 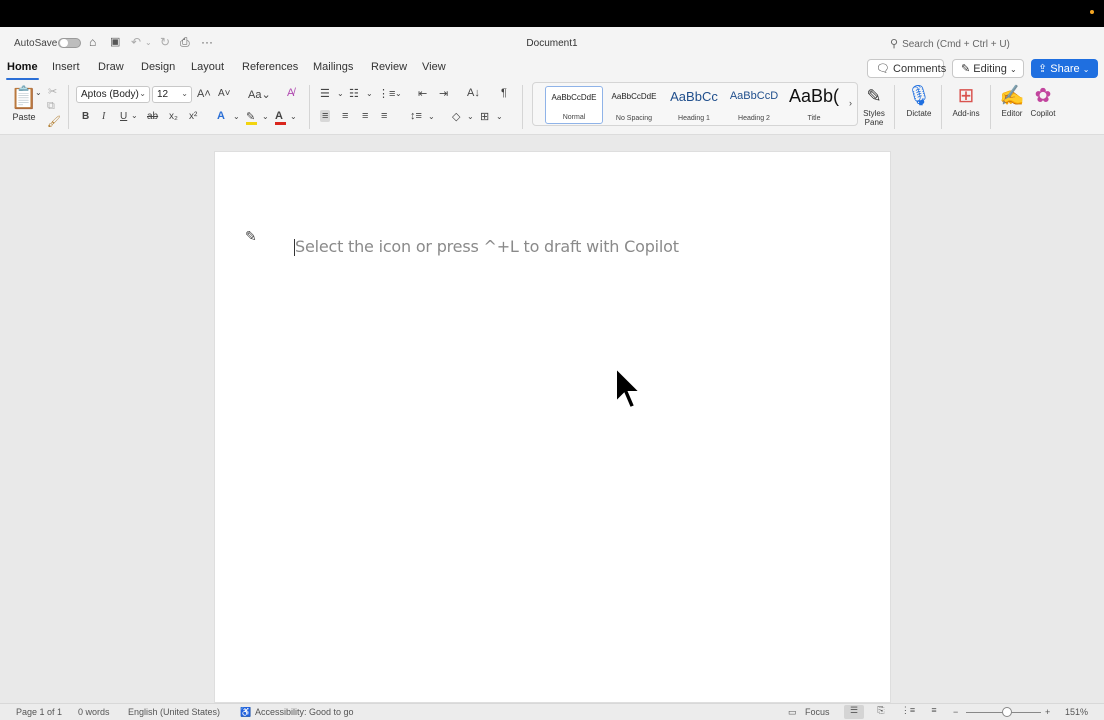 What do you see at coordinates (443, 93) in the screenshot?
I see `increase-indent-icon: ⇥` at bounding box center [443, 93].